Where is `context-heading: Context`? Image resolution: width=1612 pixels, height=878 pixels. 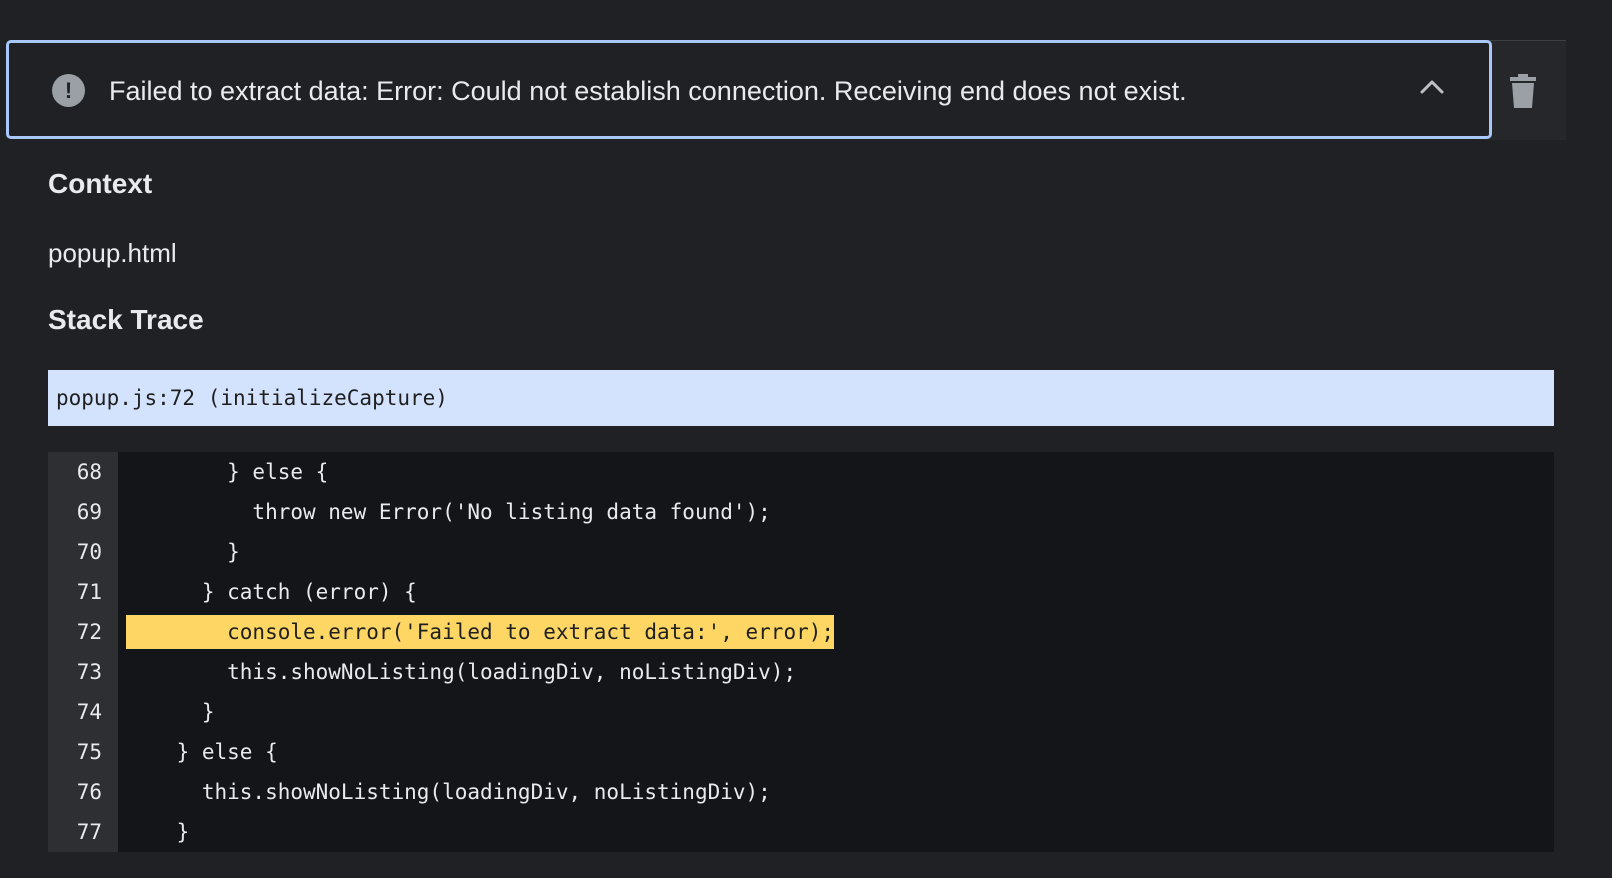
context-heading: Context is located at coordinates (100, 183).